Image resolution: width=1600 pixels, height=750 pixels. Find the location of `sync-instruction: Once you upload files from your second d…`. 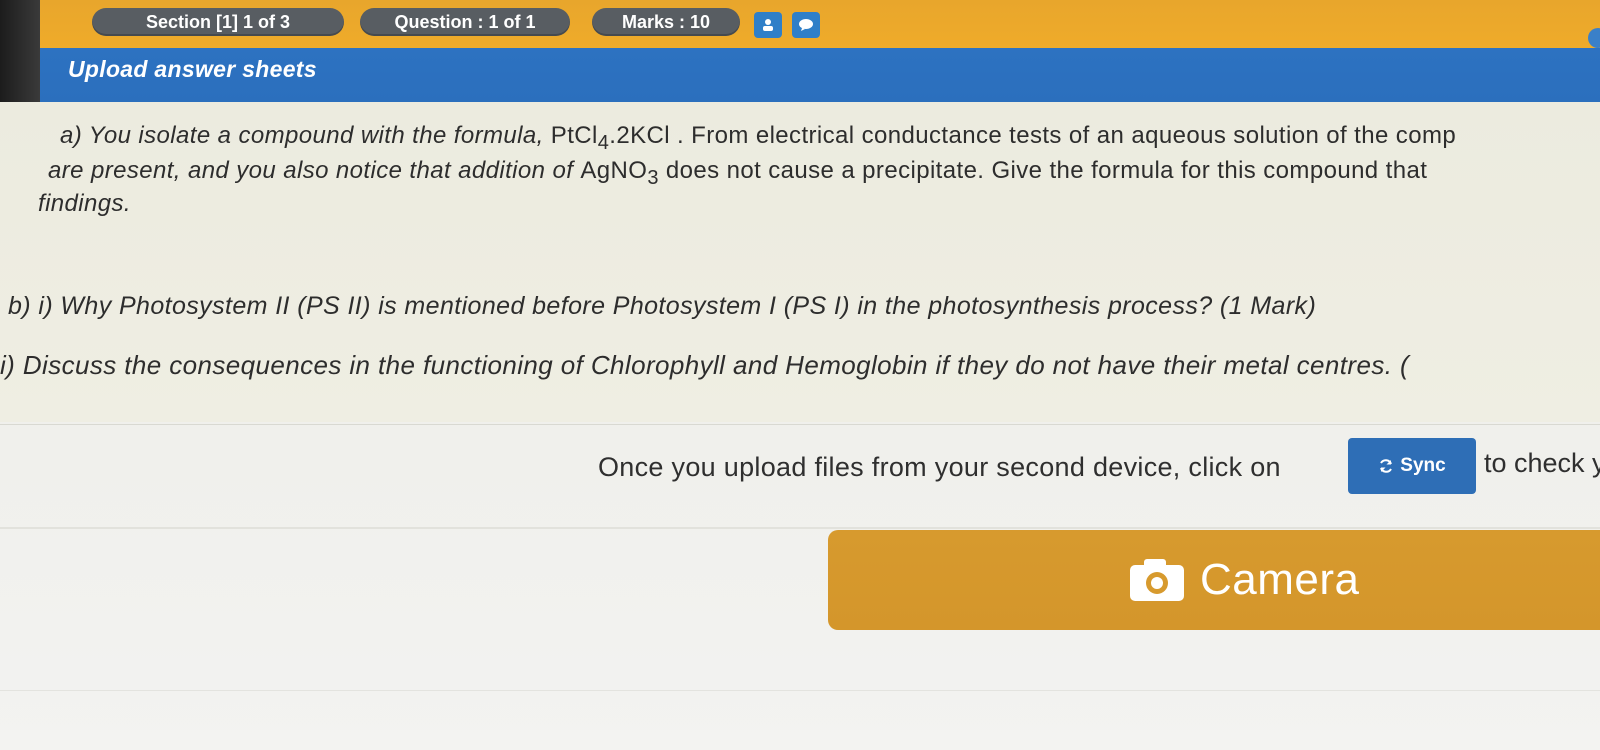

sync-instruction: Once you upload files from your second d… is located at coordinates (939, 467).